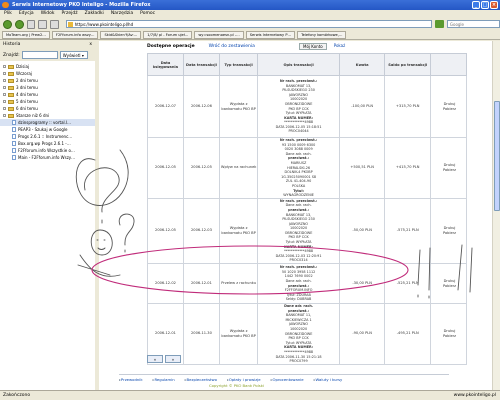 This screenshot has height=400, width=500. What do you see at coordinates (27, 94) in the screenshot?
I see `history-item-label: 4 dni temu` at bounding box center [27, 94].